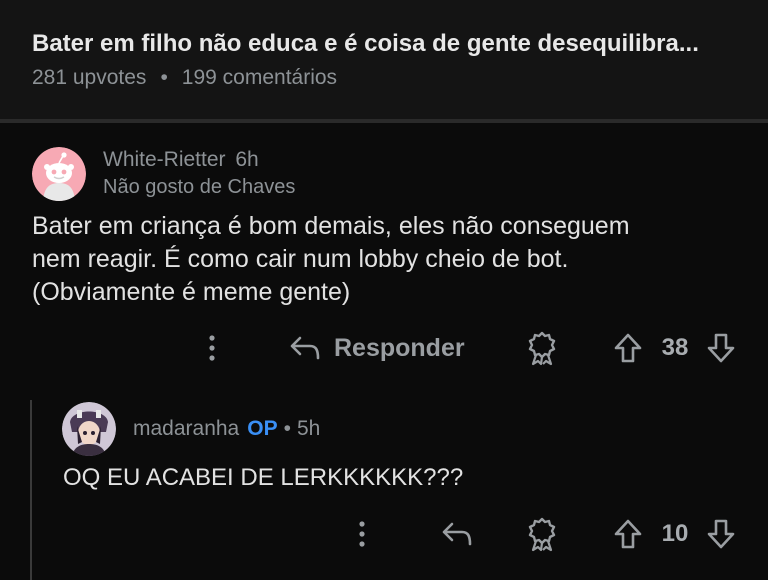 This screenshot has width=768, height=580. I want to click on reply-button: Responder, so click(383, 348).